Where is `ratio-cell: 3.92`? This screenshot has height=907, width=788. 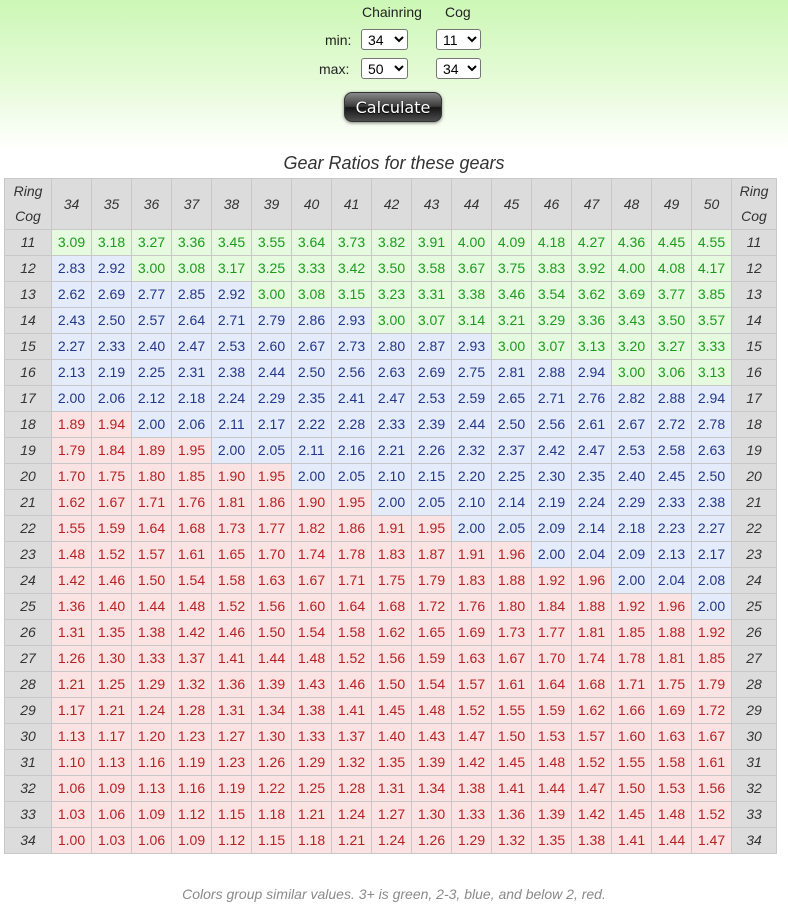 ratio-cell: 3.92 is located at coordinates (591, 268).